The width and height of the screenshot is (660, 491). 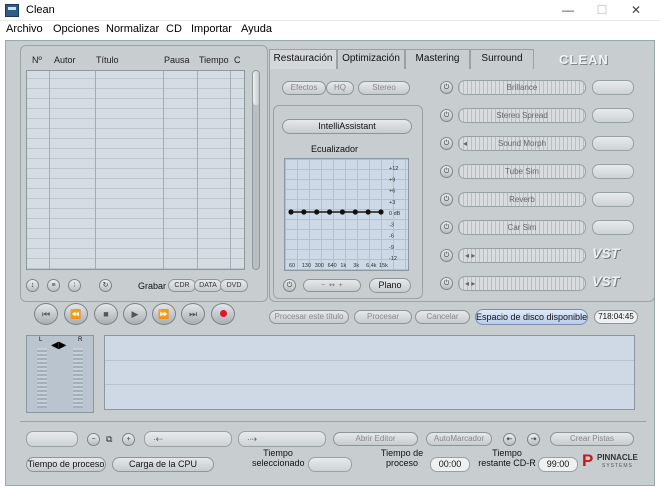 What do you see at coordinates (177, 60) in the screenshot?
I see `col-pausa: Pausa` at bounding box center [177, 60].